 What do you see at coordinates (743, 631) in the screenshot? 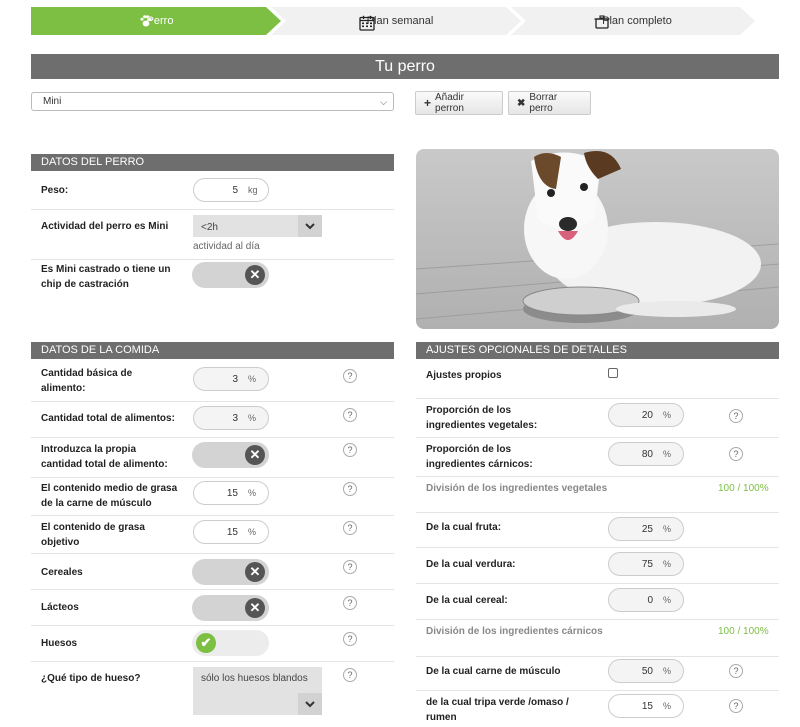
I see `meat-split-ratio: 100 / 100%` at bounding box center [743, 631].